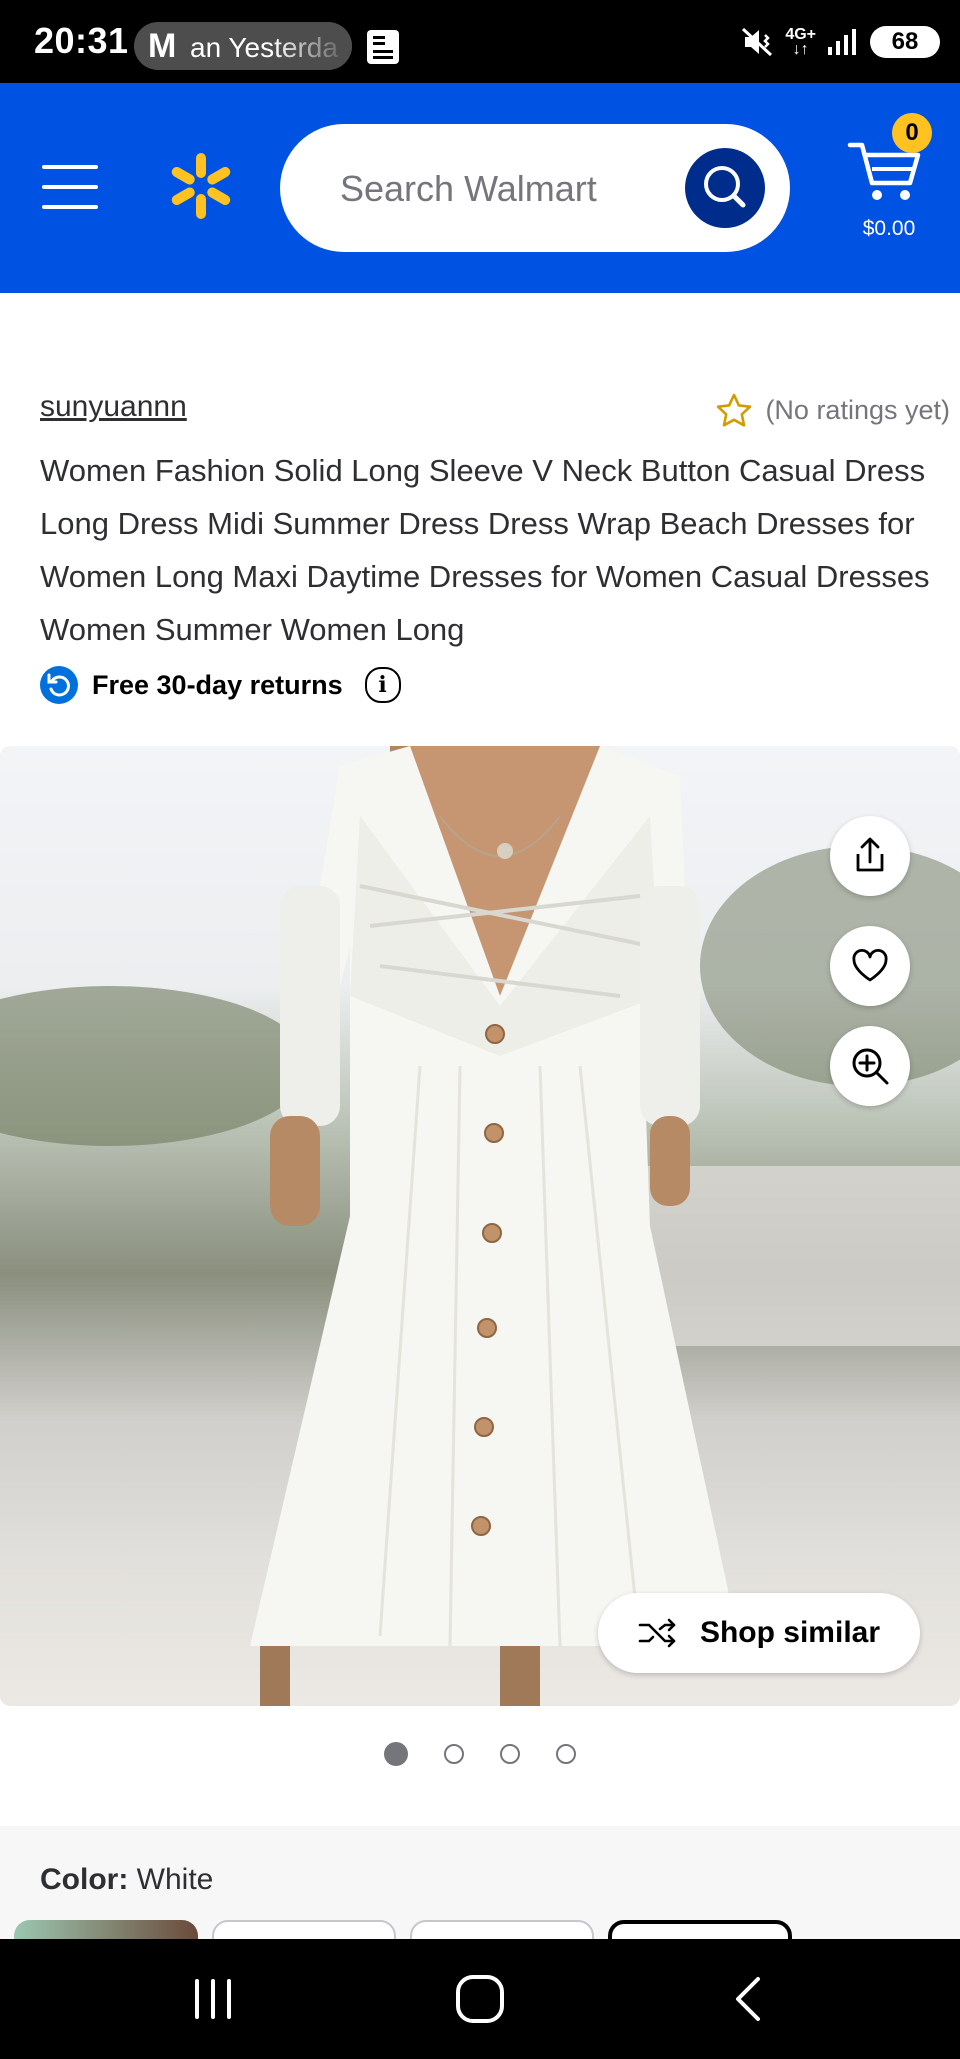 This screenshot has height=2059, width=960. I want to click on gmail-m-icon: M, so click(162, 46).